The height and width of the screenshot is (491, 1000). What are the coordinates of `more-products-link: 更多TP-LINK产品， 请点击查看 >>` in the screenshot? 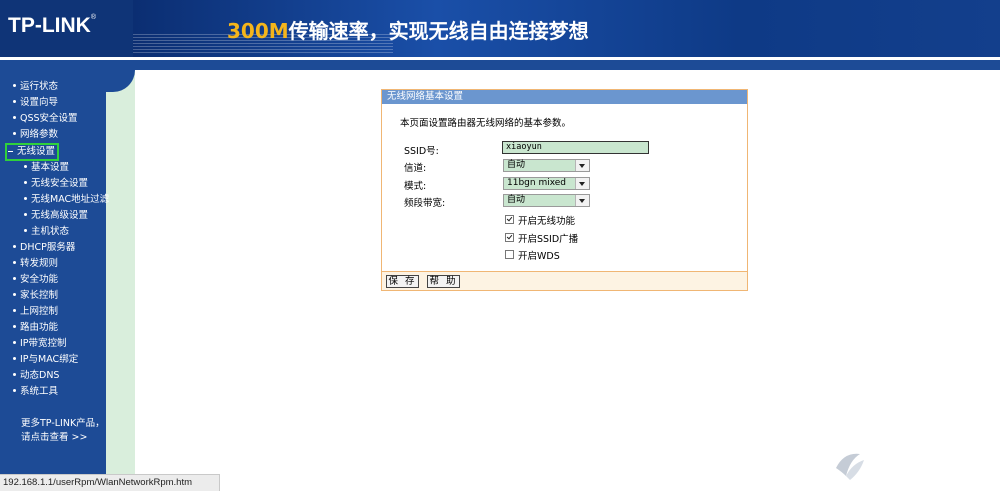 It's located at (63, 431).